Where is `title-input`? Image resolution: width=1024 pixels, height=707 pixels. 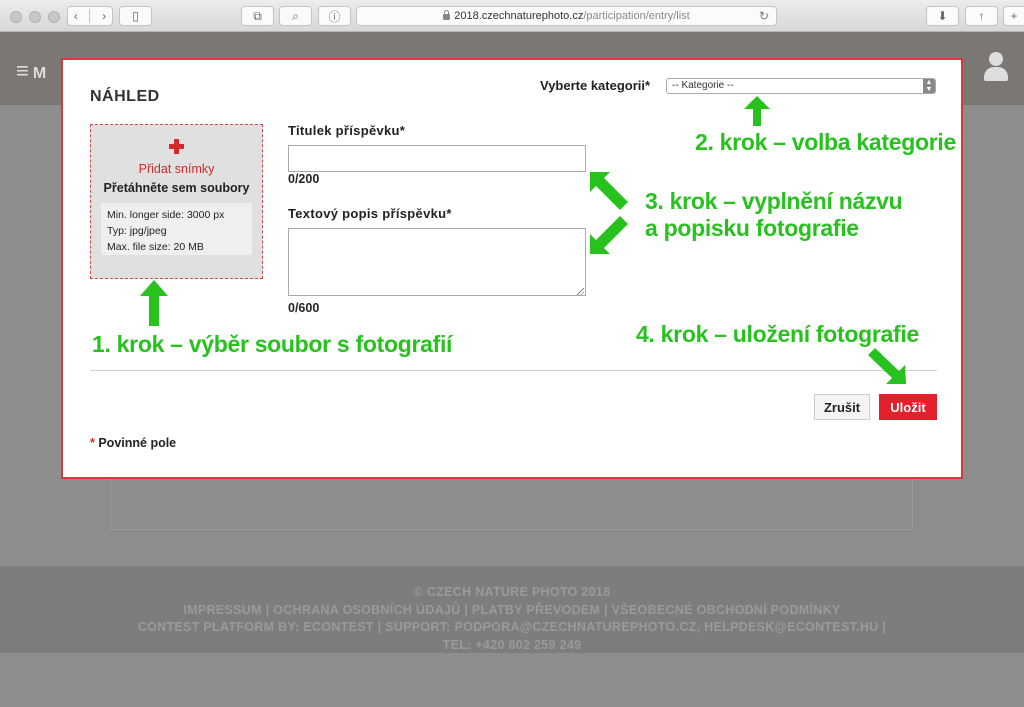
title-input is located at coordinates (437, 158).